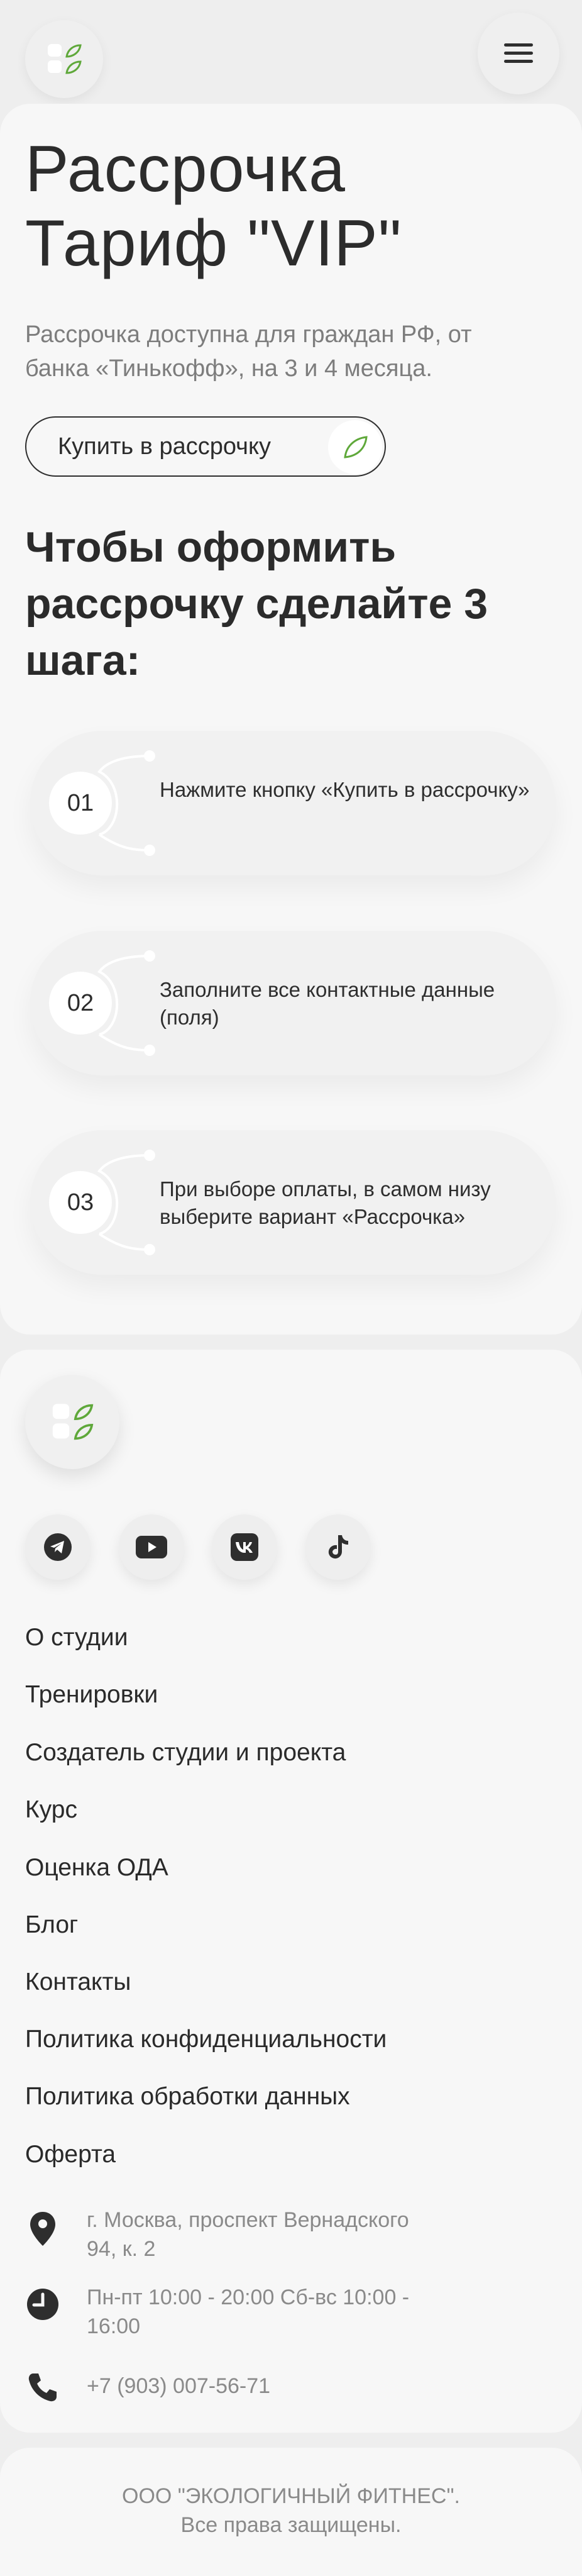 The image size is (582, 2576). Describe the element at coordinates (327, 1003) in the screenshot. I see `step-text: Заполните все контактные данные (поля)` at that location.